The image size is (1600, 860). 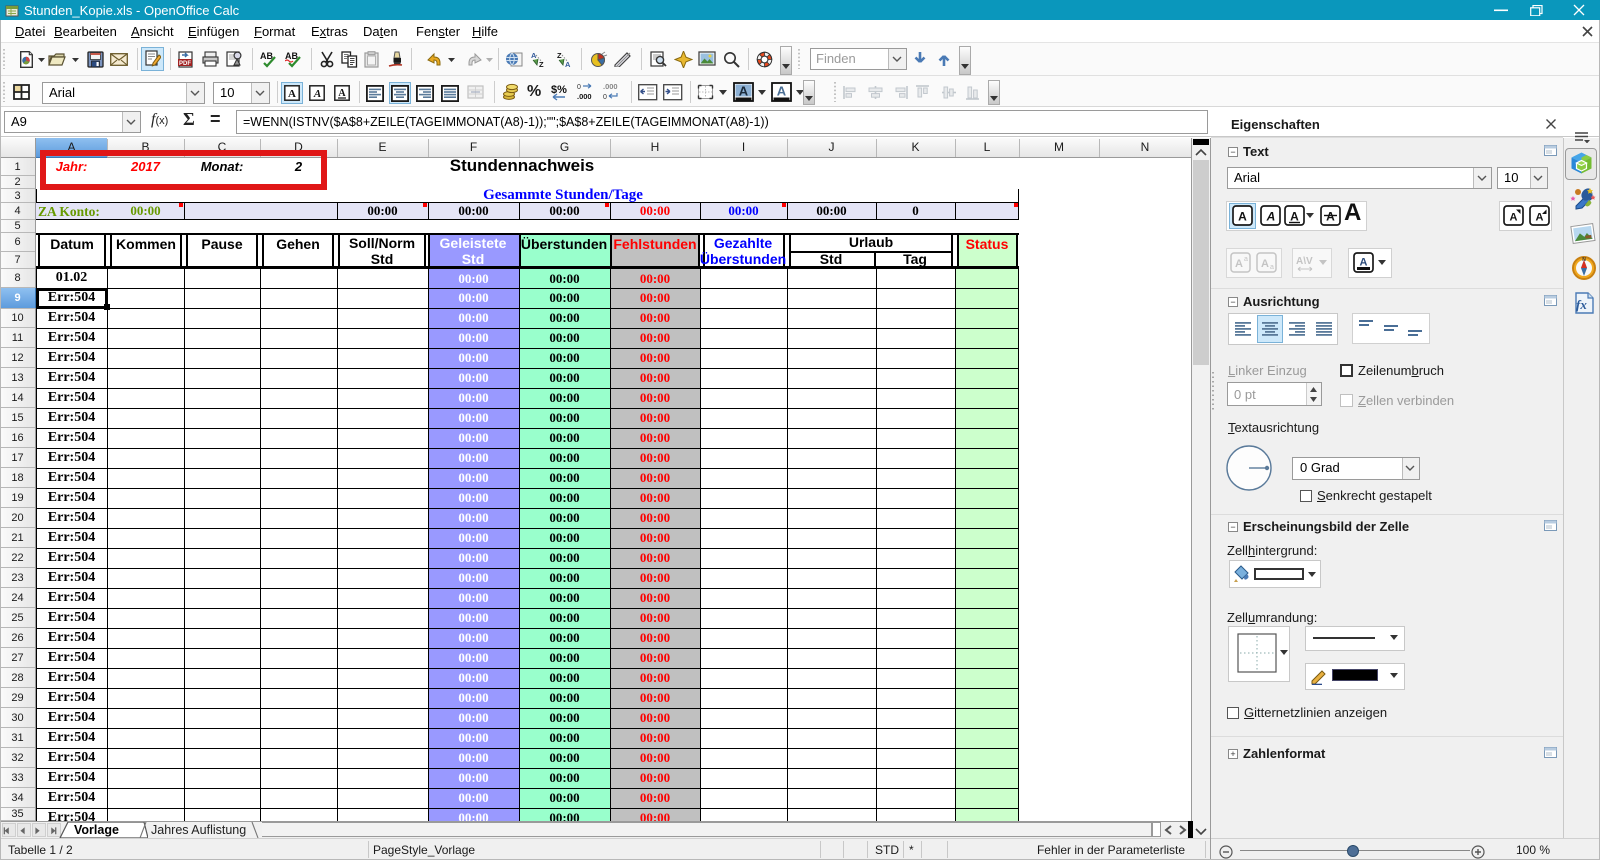 What do you see at coordinates (1304, 261) in the screenshot?
I see `svg-text: A\V` at bounding box center [1304, 261].